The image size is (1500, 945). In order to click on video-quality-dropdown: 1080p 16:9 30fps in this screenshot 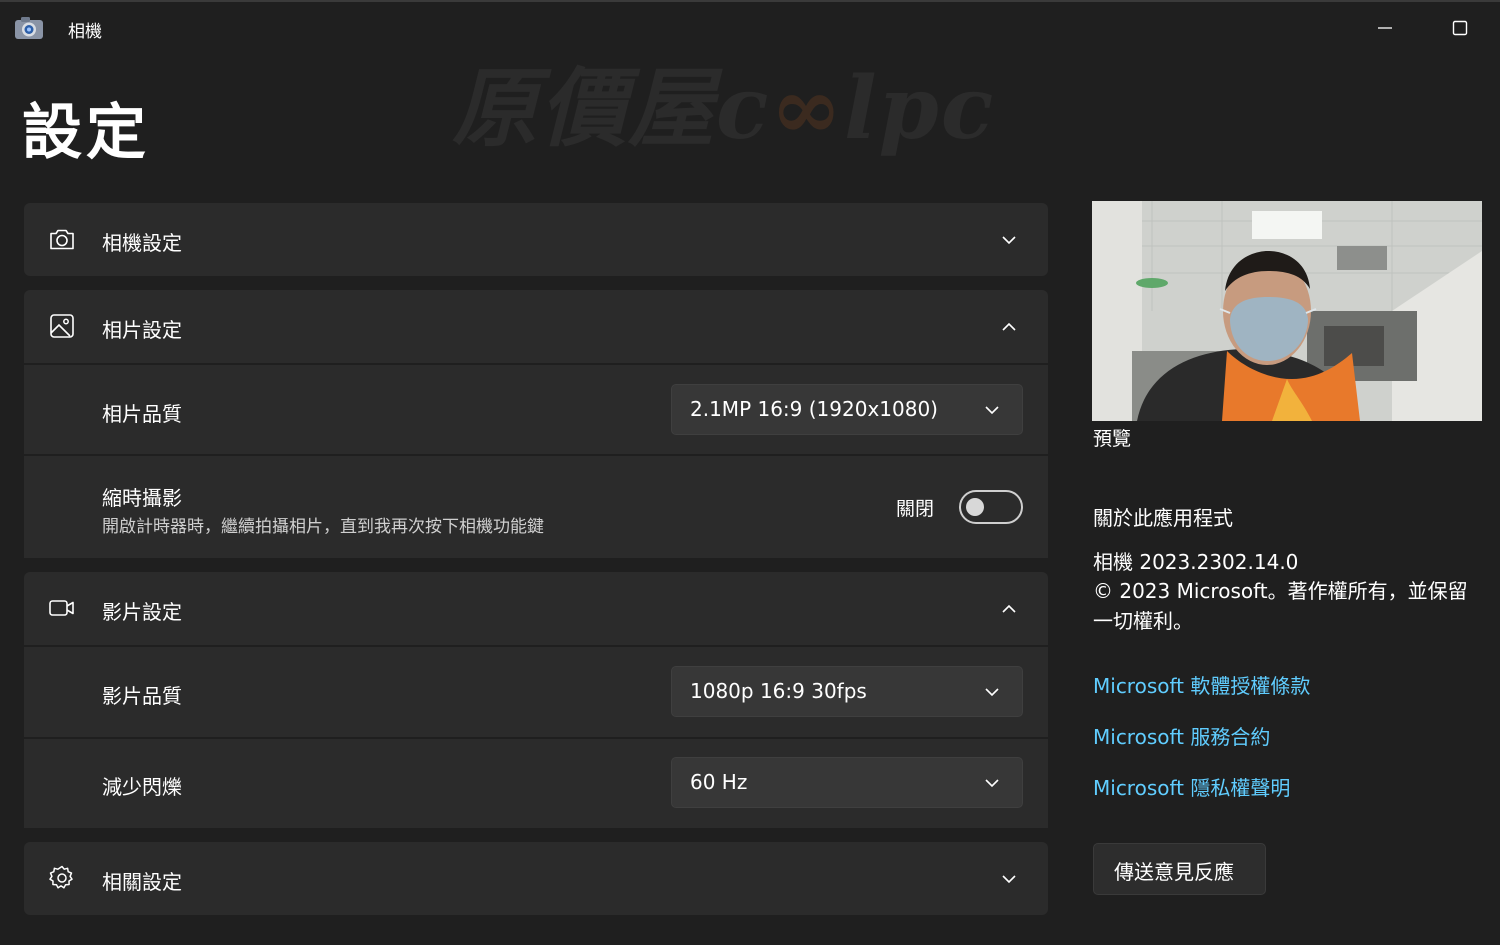, I will do `click(847, 691)`.